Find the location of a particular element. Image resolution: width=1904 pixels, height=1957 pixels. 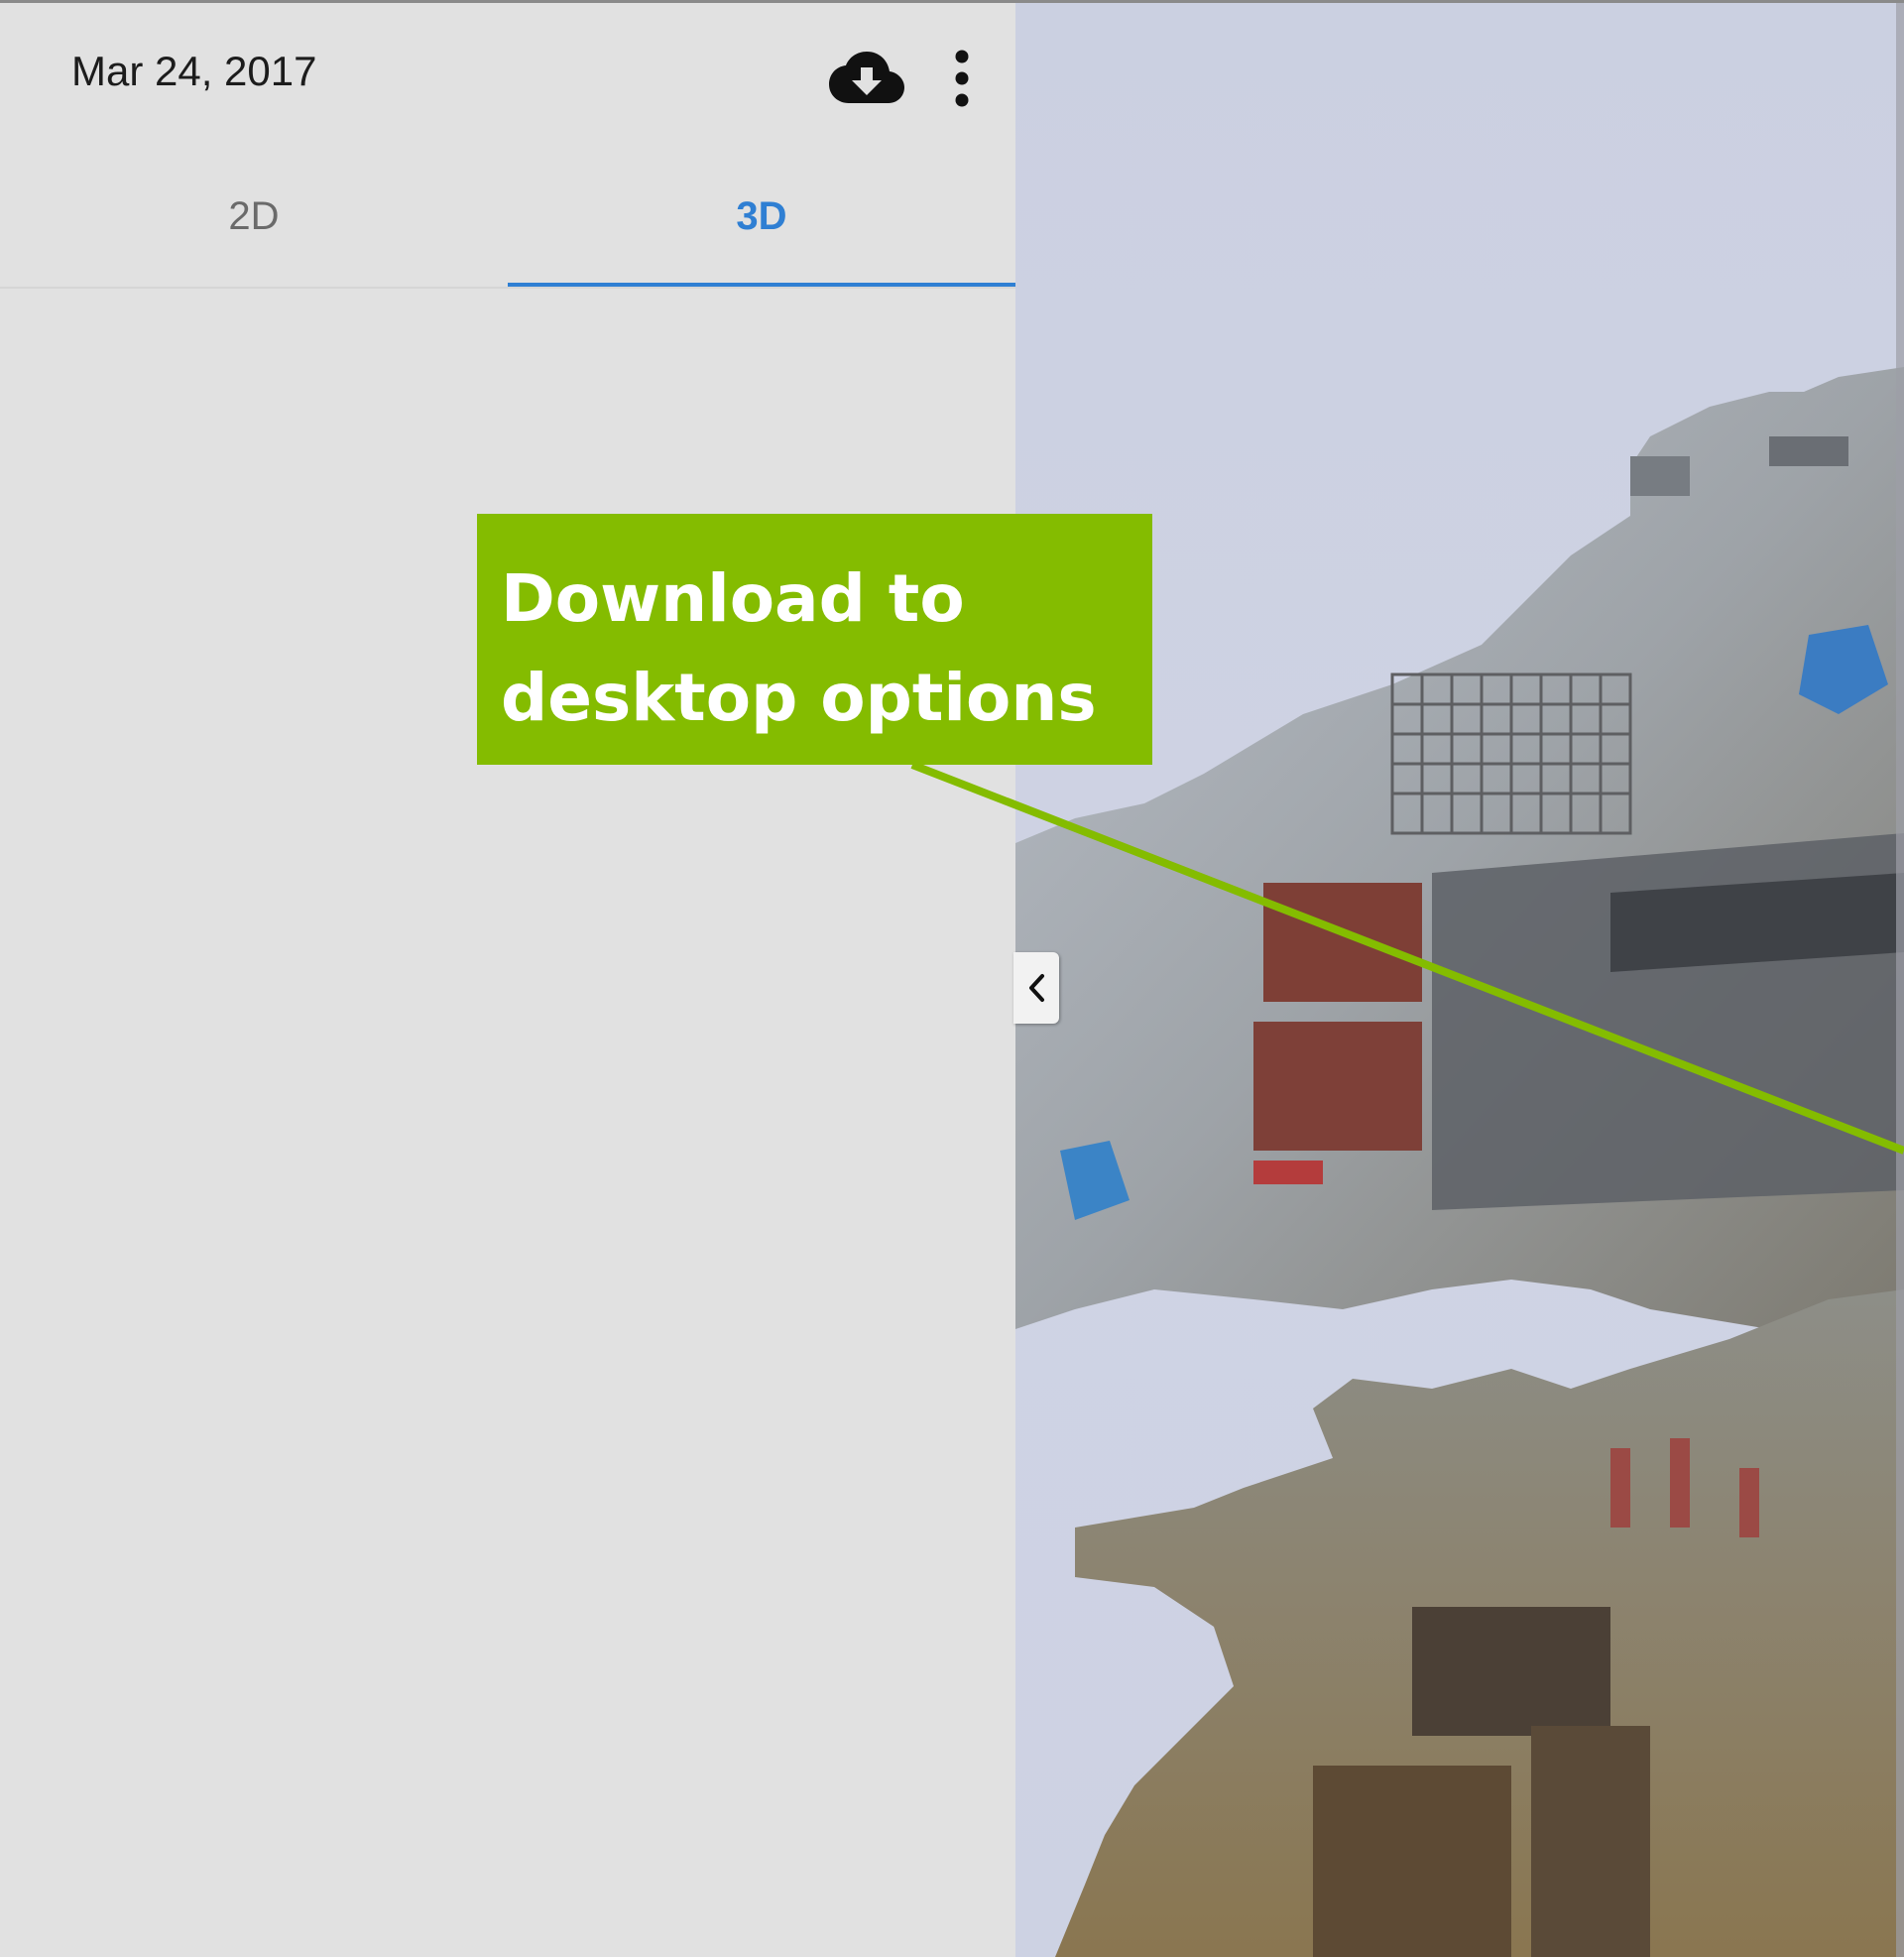

more-options-button is located at coordinates (962, 78).